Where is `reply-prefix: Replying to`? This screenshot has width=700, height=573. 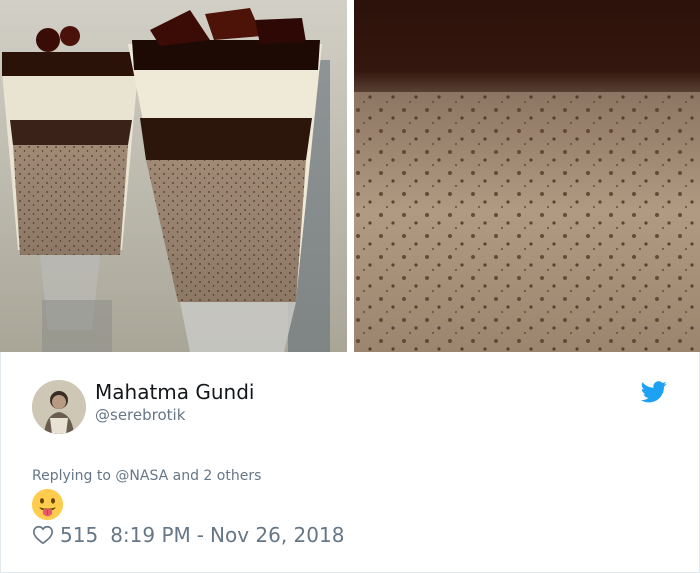
reply-prefix: Replying to is located at coordinates (71, 476).